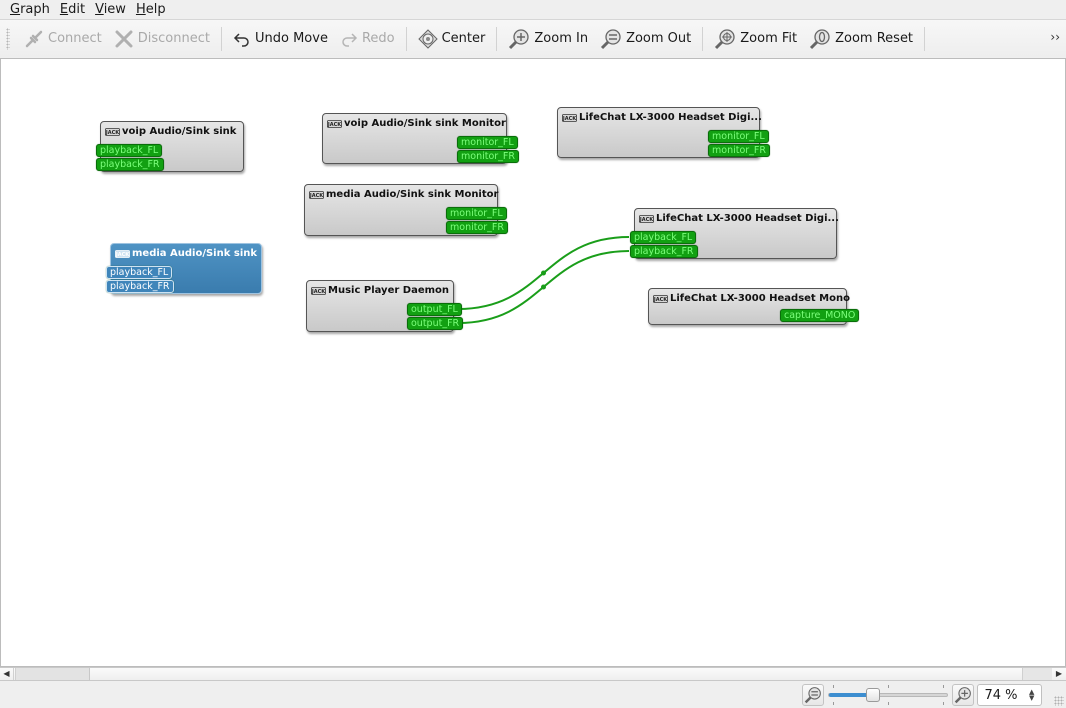 The width and height of the screenshot is (1066, 708). Describe the element at coordinates (435, 323) in the screenshot. I see `port-output-fr: output_FR` at that location.